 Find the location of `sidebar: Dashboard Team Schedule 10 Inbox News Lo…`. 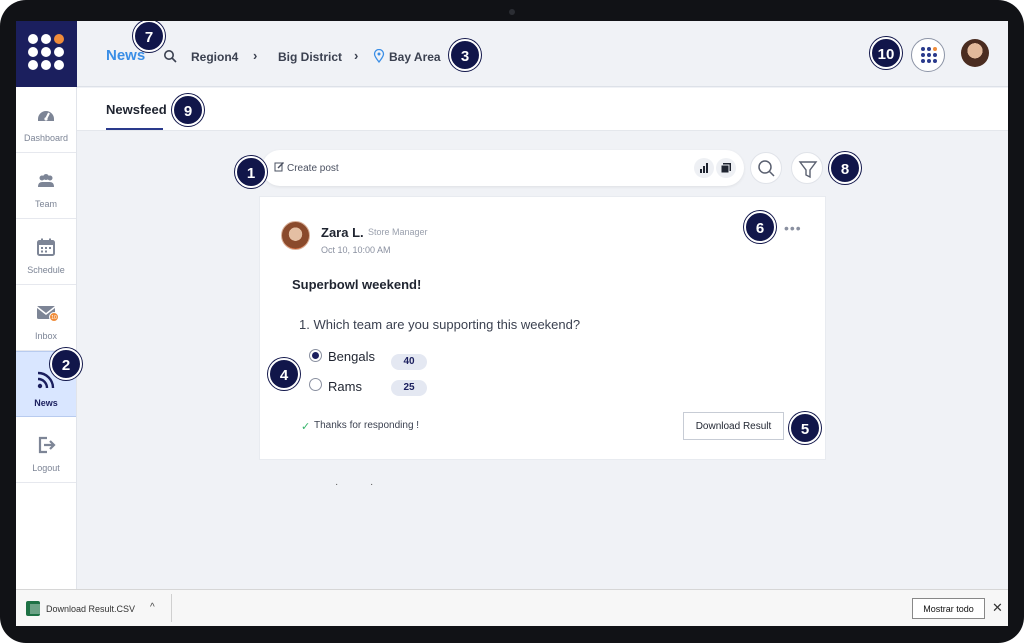

sidebar: Dashboard Team Schedule 10 Inbox News Lo… is located at coordinates (46, 338).